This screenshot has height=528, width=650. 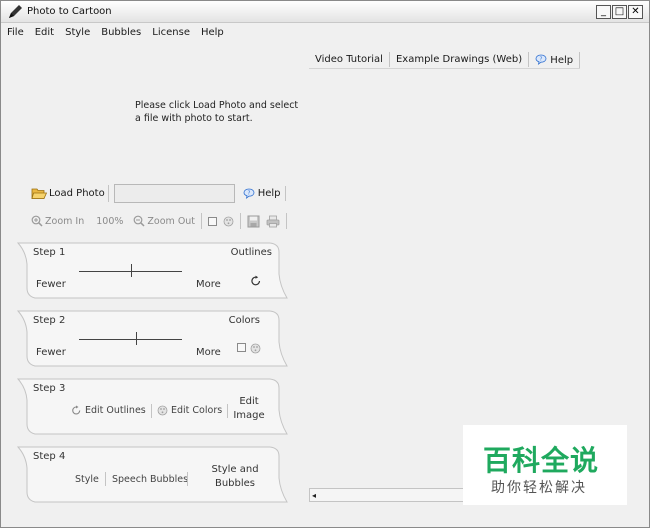 I want to click on step1-more-label: More, so click(x=208, y=284).